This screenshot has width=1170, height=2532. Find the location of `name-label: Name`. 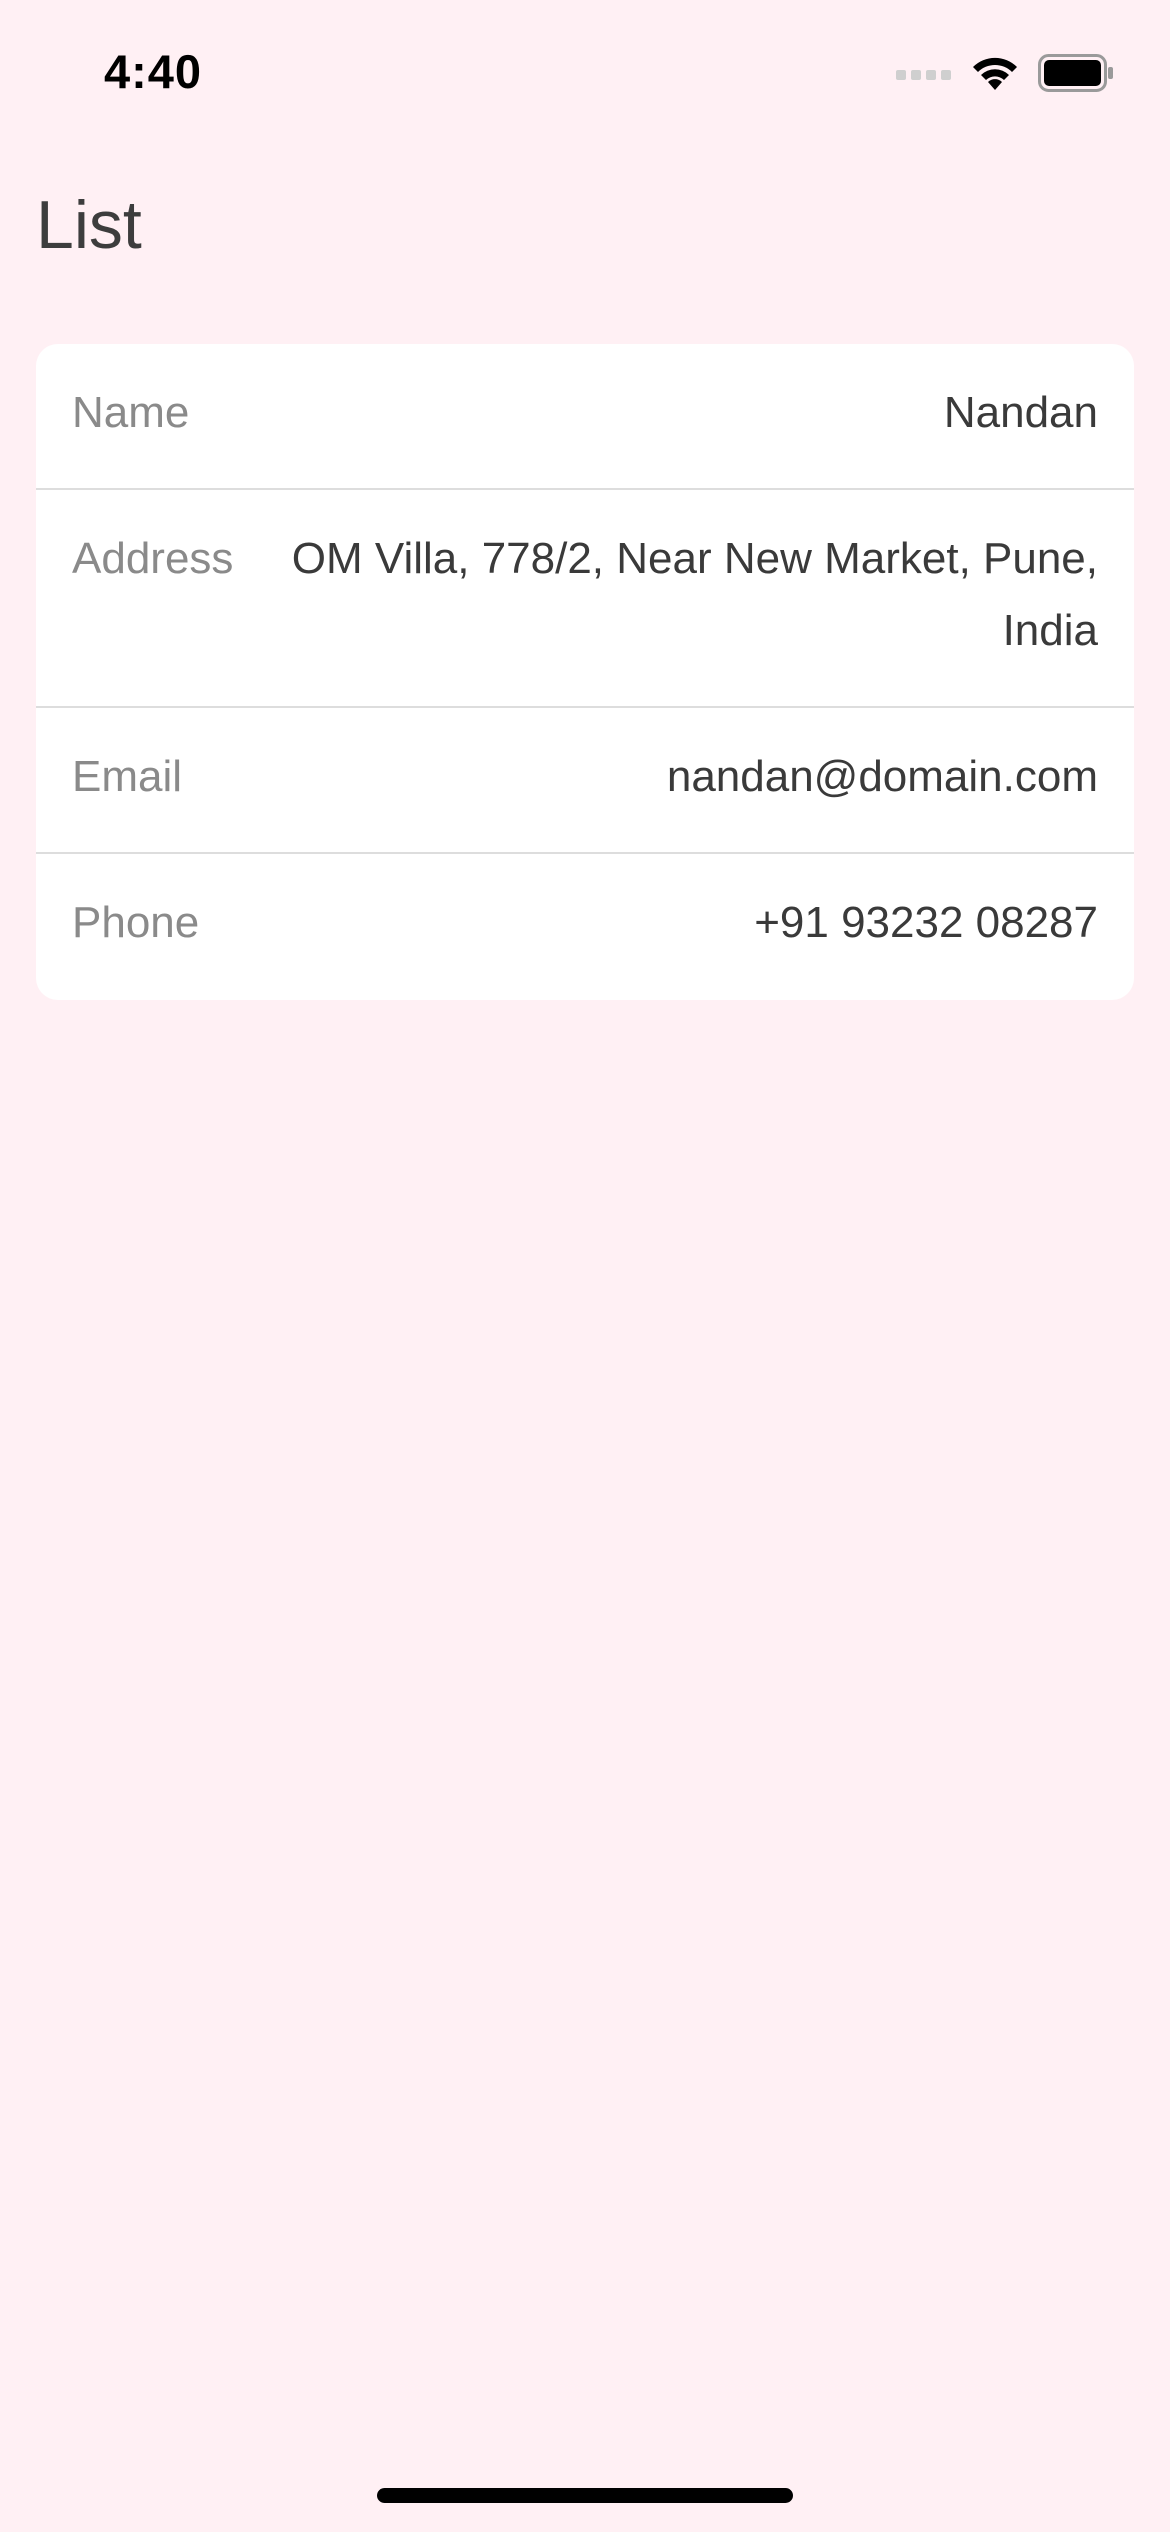

name-label: Name is located at coordinates (131, 412).